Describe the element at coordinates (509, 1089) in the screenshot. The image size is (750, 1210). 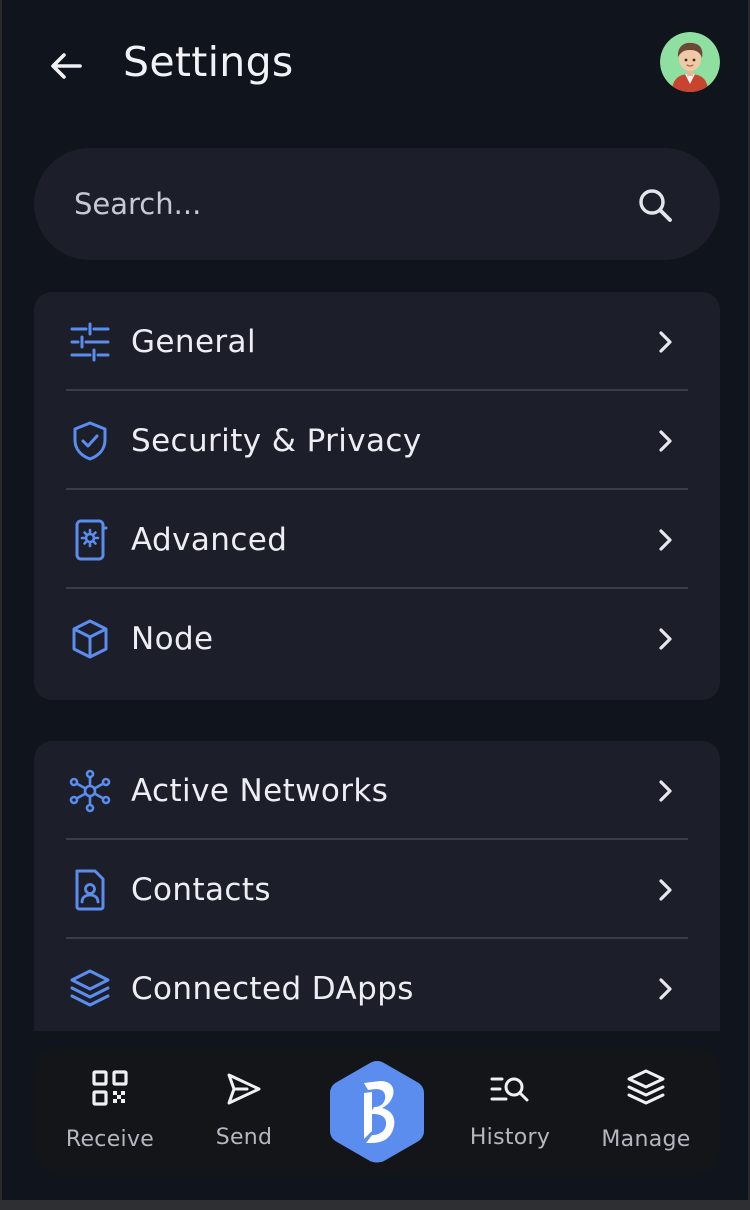
I see `history-search-icon` at that location.